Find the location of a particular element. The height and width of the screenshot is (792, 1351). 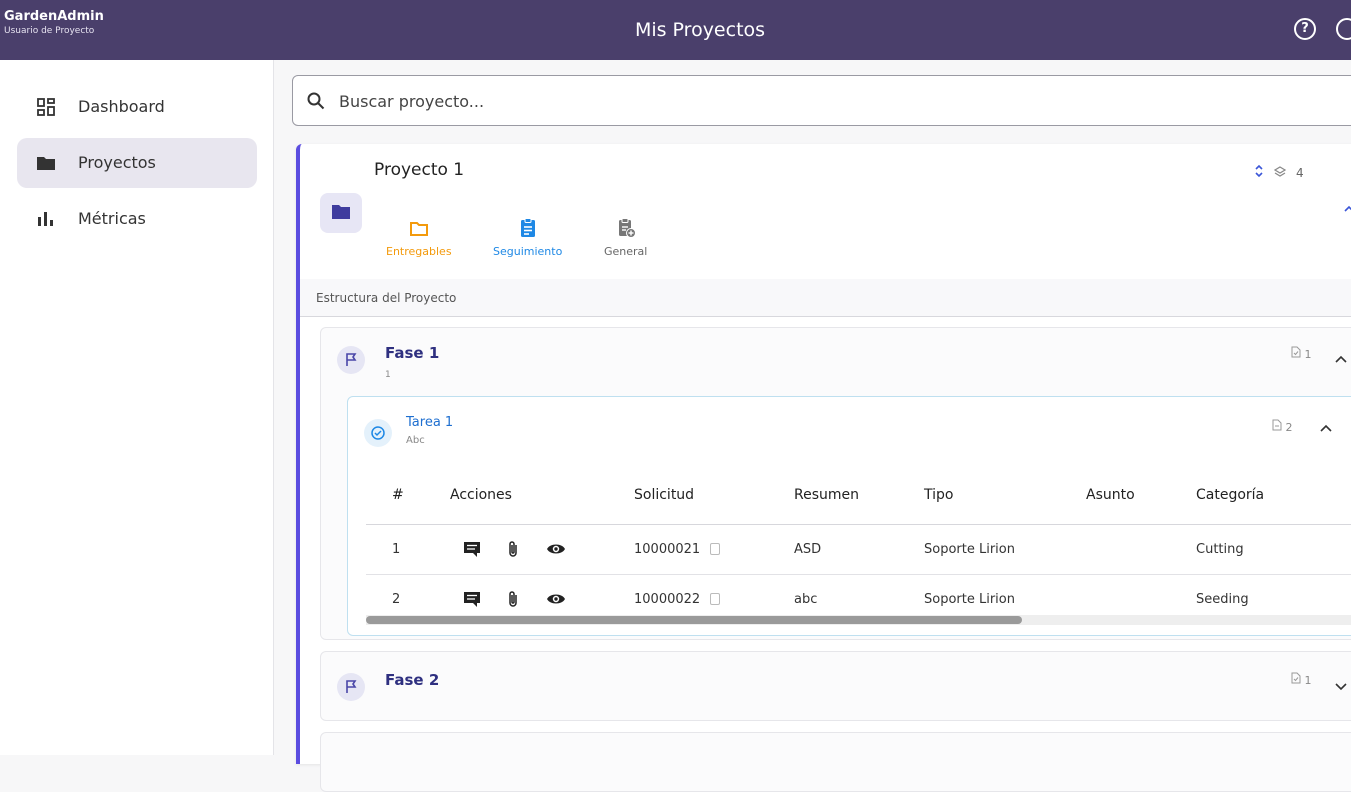

solicitud-value: 10000021 is located at coordinates (667, 549).